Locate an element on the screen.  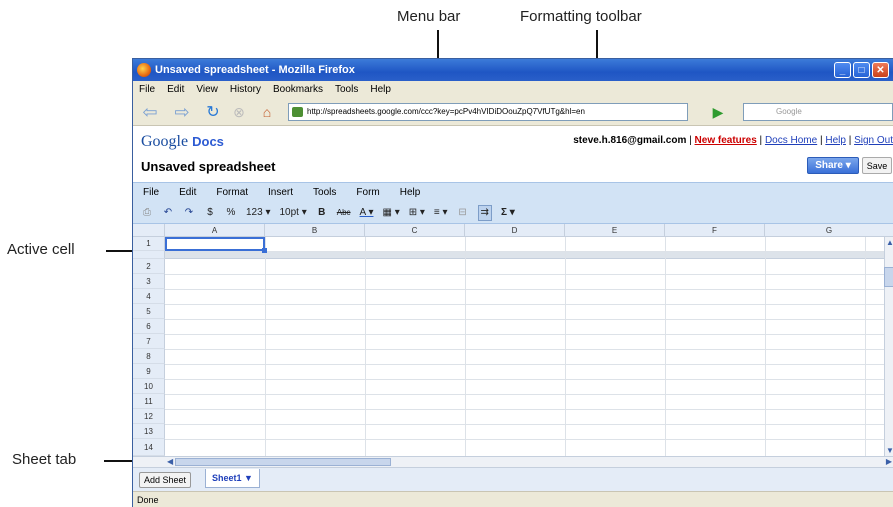
row-header: 11 is located at coordinates (149, 401).